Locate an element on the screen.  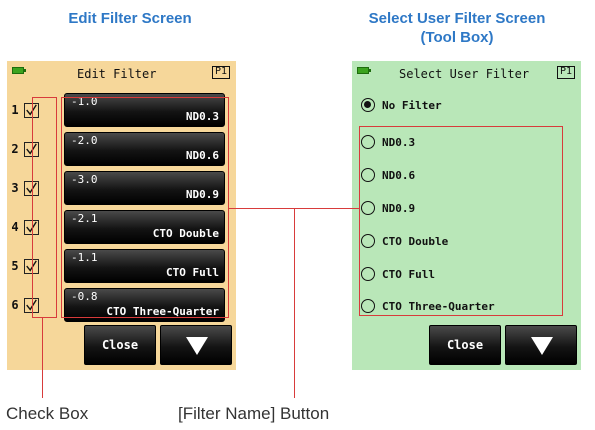
heading-line-1: Select User Filter Screen is located at coordinates (457, 18).